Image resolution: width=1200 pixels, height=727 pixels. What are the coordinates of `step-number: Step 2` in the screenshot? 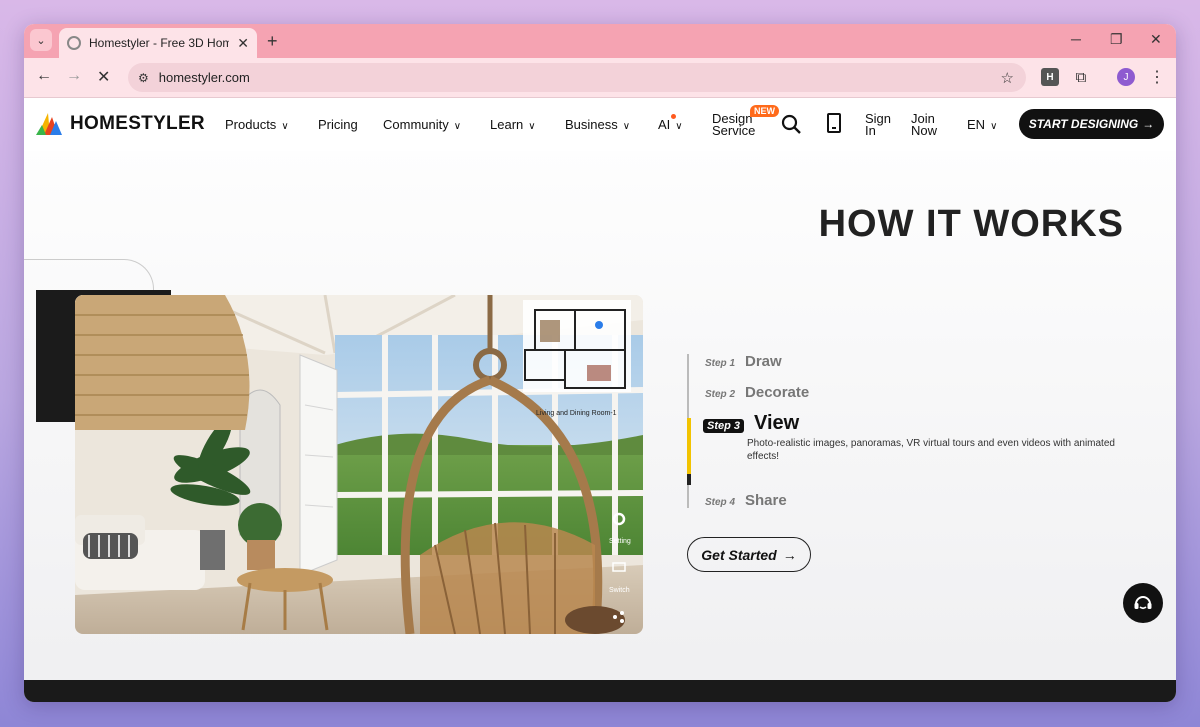 It's located at (720, 394).